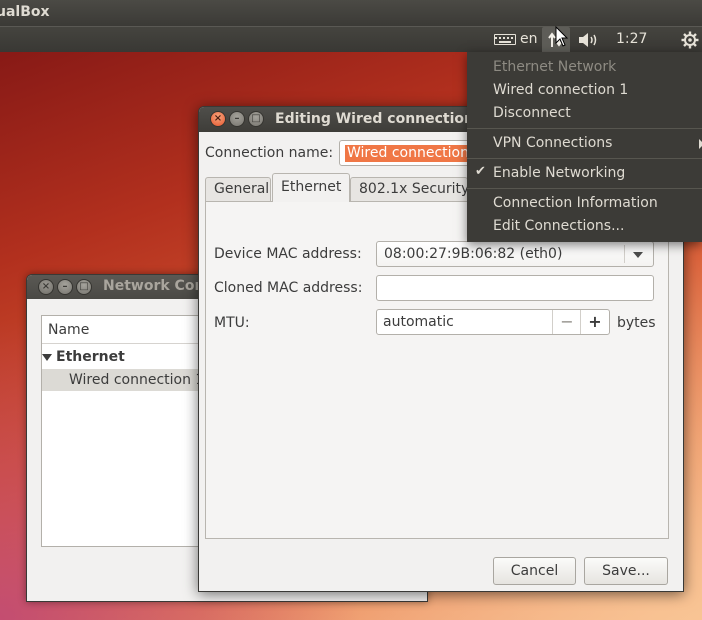 The width and height of the screenshot is (702, 620). What do you see at coordinates (505, 39) in the screenshot?
I see `keyboard-icon` at bounding box center [505, 39].